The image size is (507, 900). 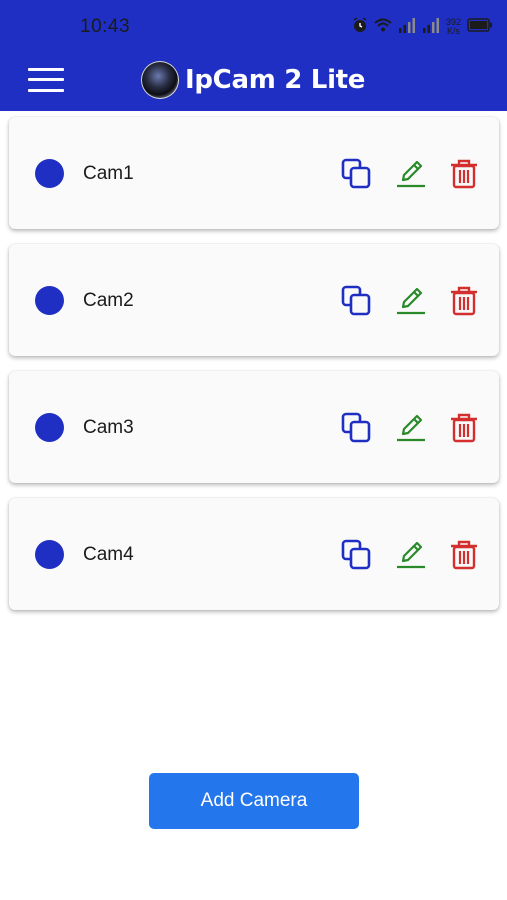 What do you see at coordinates (254, 801) in the screenshot?
I see `add-camera-button: Add Camera` at bounding box center [254, 801].